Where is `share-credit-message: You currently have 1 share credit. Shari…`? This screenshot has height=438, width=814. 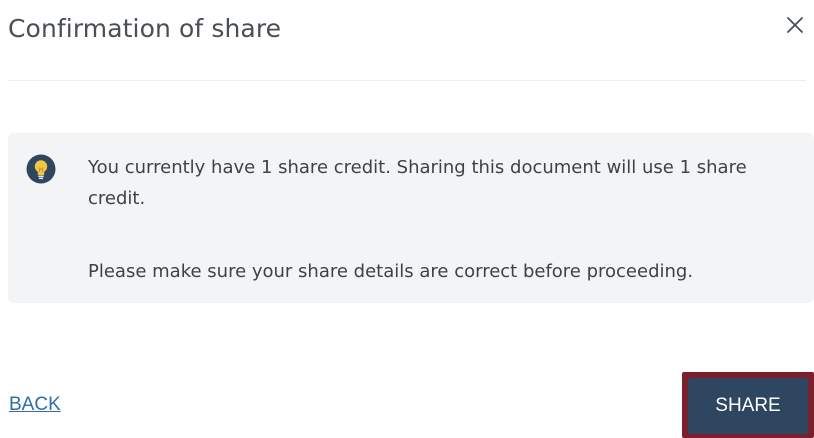
share-credit-message: You currently have 1 share credit. Shari… is located at coordinates (417, 183).